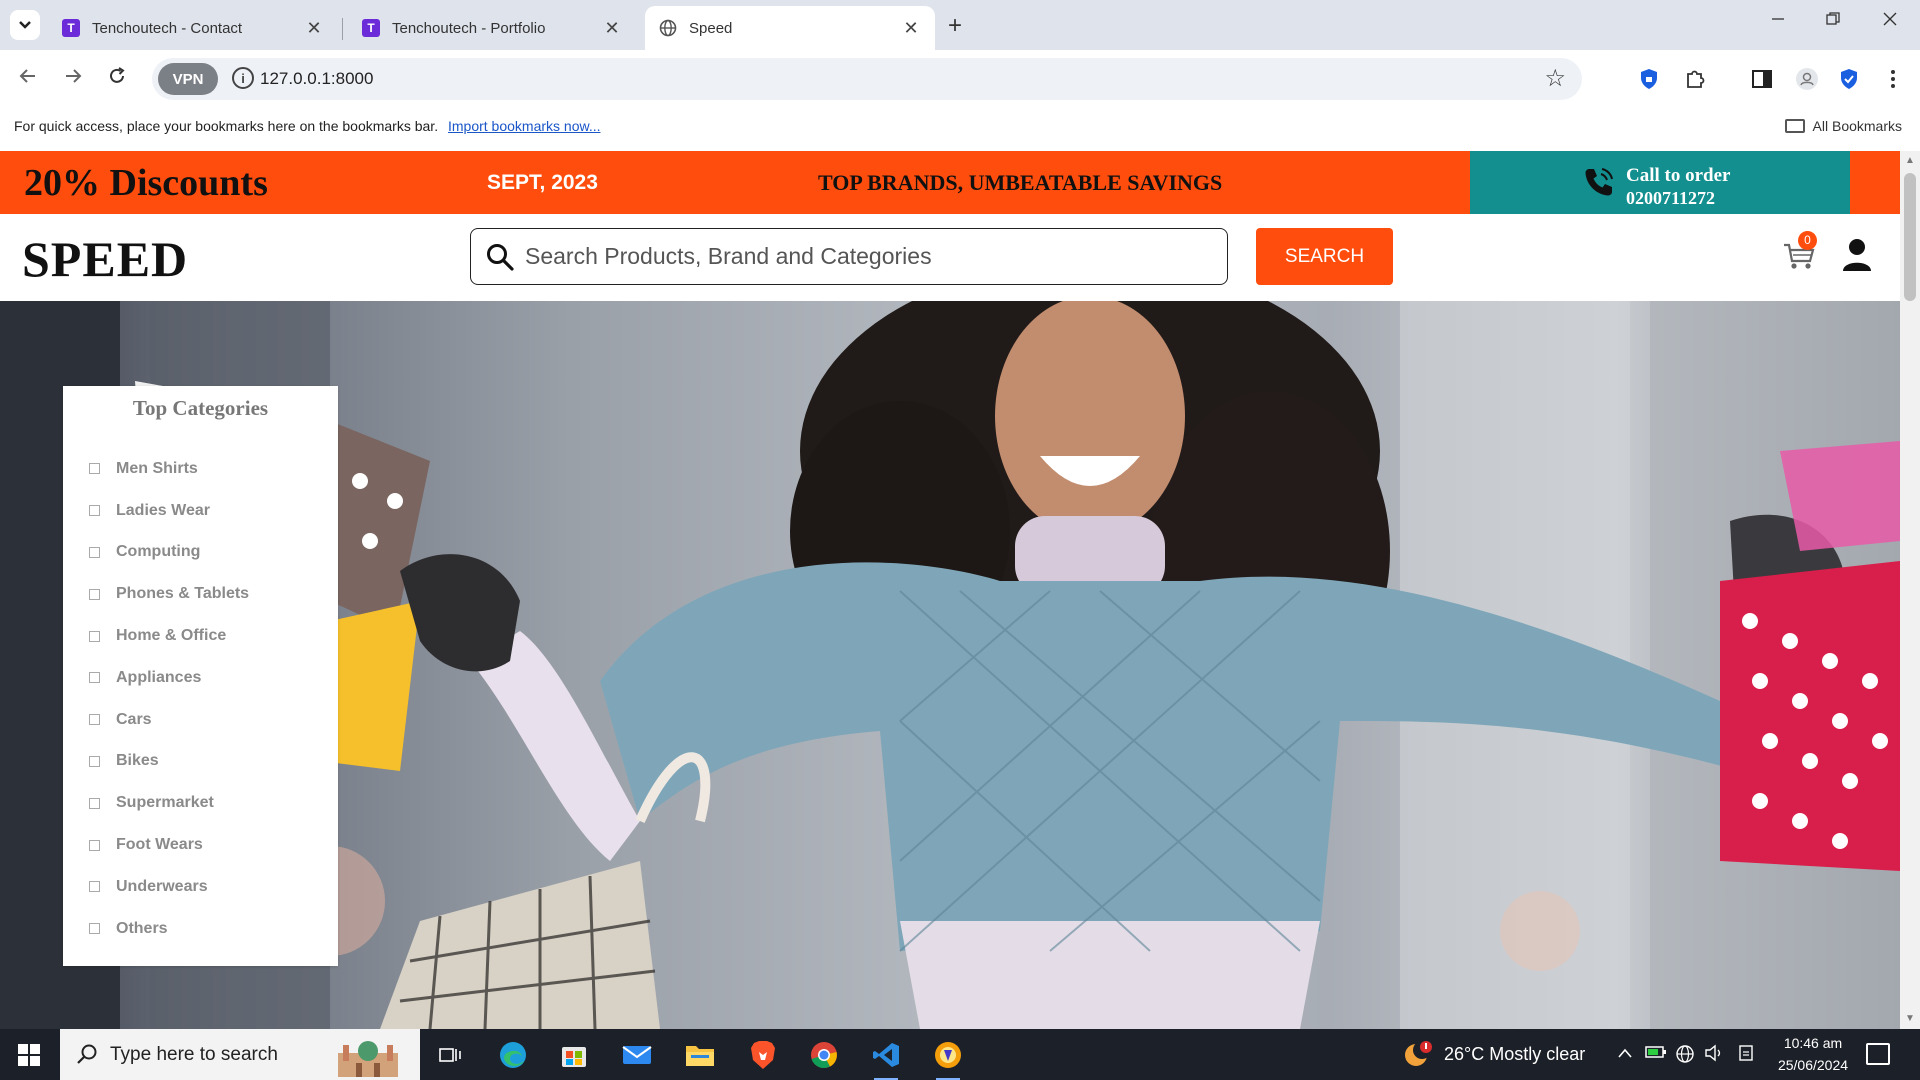 Image resolution: width=1920 pixels, height=1080 pixels. Describe the element at coordinates (1649, 79) in the screenshot. I see `shield-extension-icon` at that location.